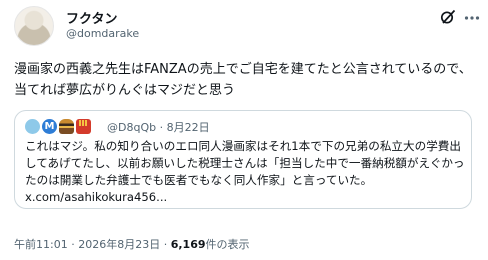 This screenshot has height=260, width=488. I want to click on quote-avatar-row: M, so click(58, 126).